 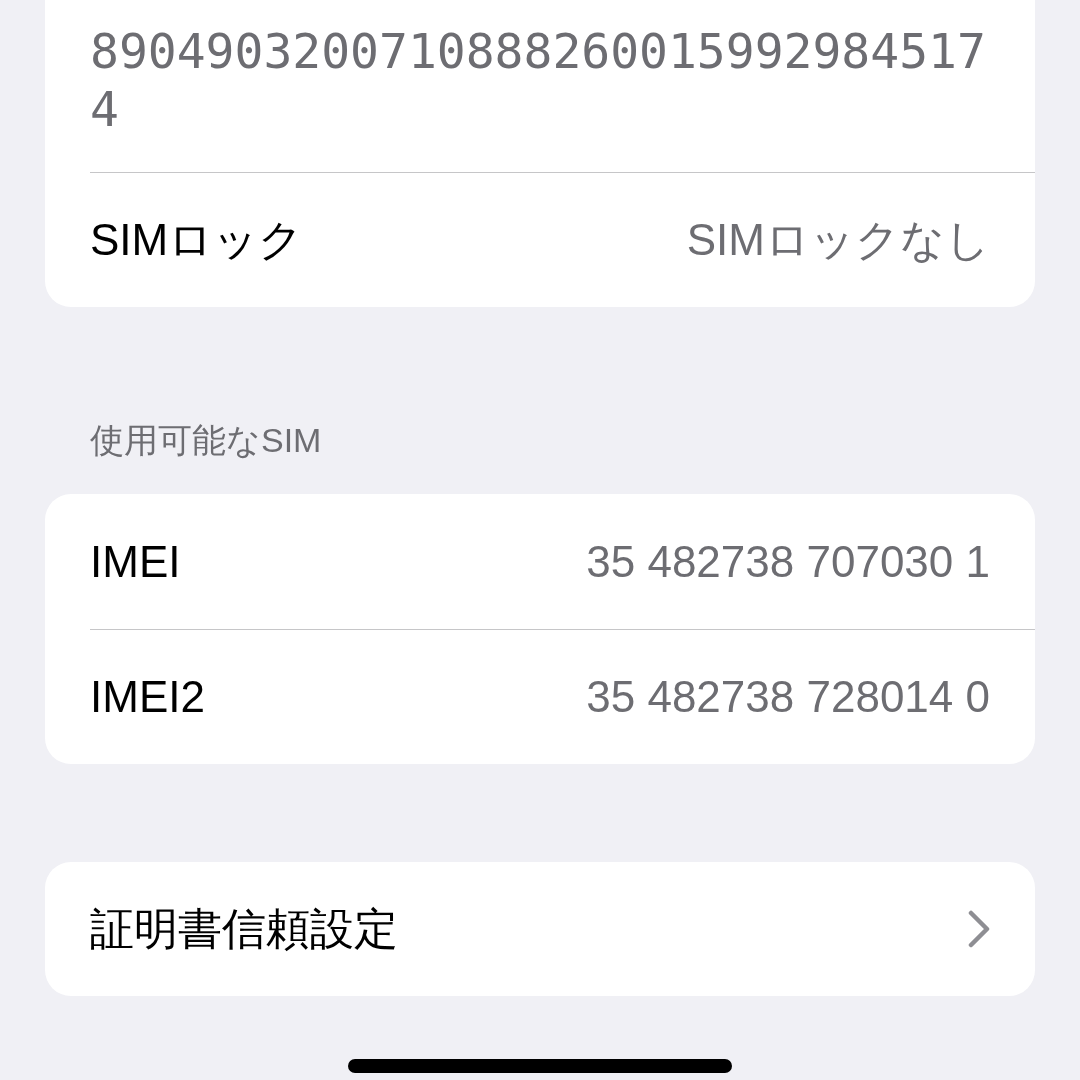 I want to click on row-value: SIMロックなし, so click(x=838, y=240).